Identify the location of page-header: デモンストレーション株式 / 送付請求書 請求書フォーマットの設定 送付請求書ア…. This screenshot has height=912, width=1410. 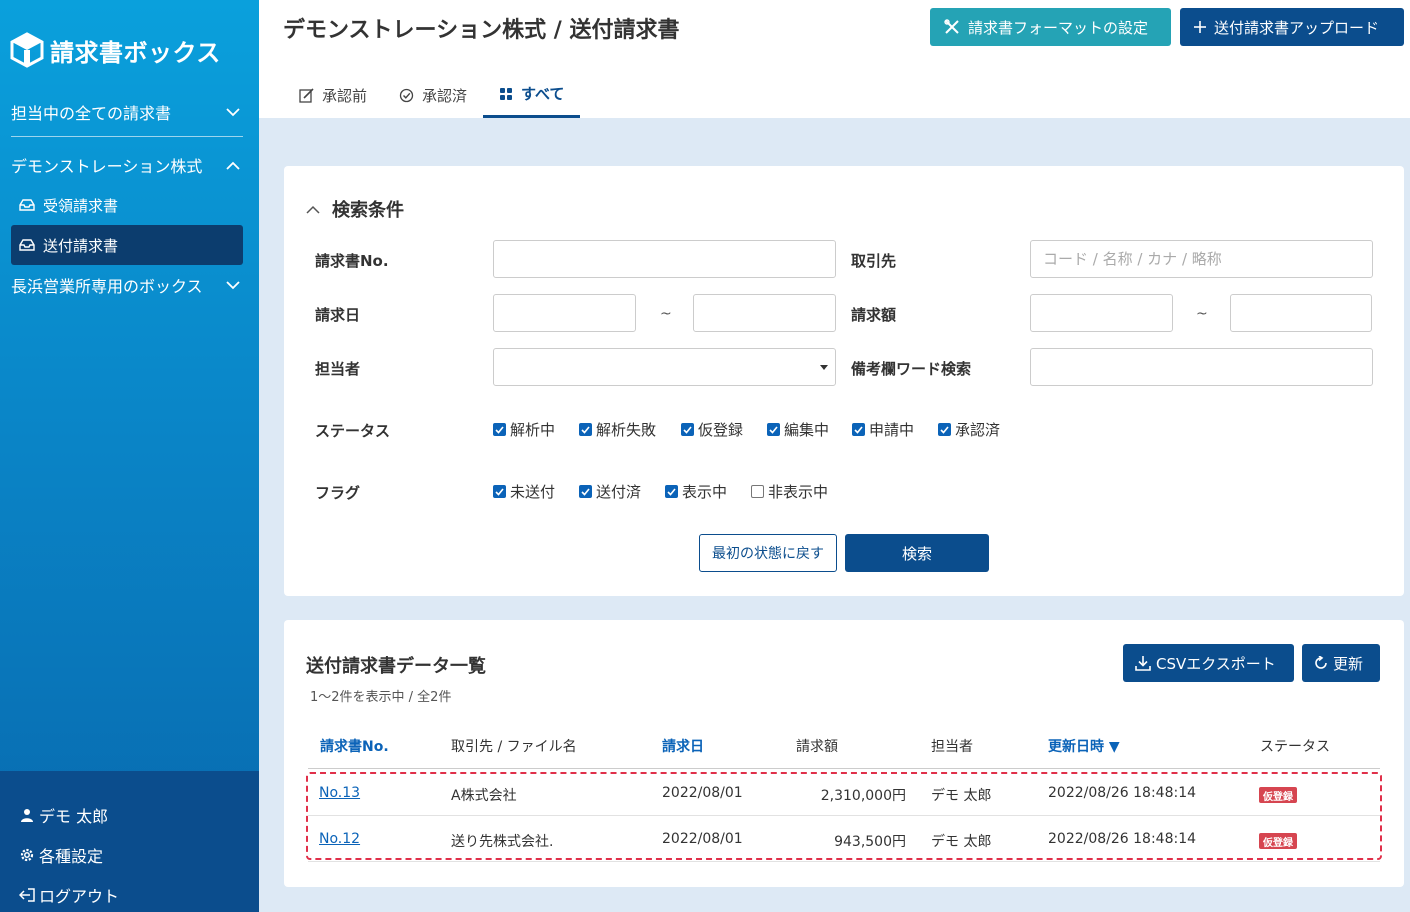
(834, 59).